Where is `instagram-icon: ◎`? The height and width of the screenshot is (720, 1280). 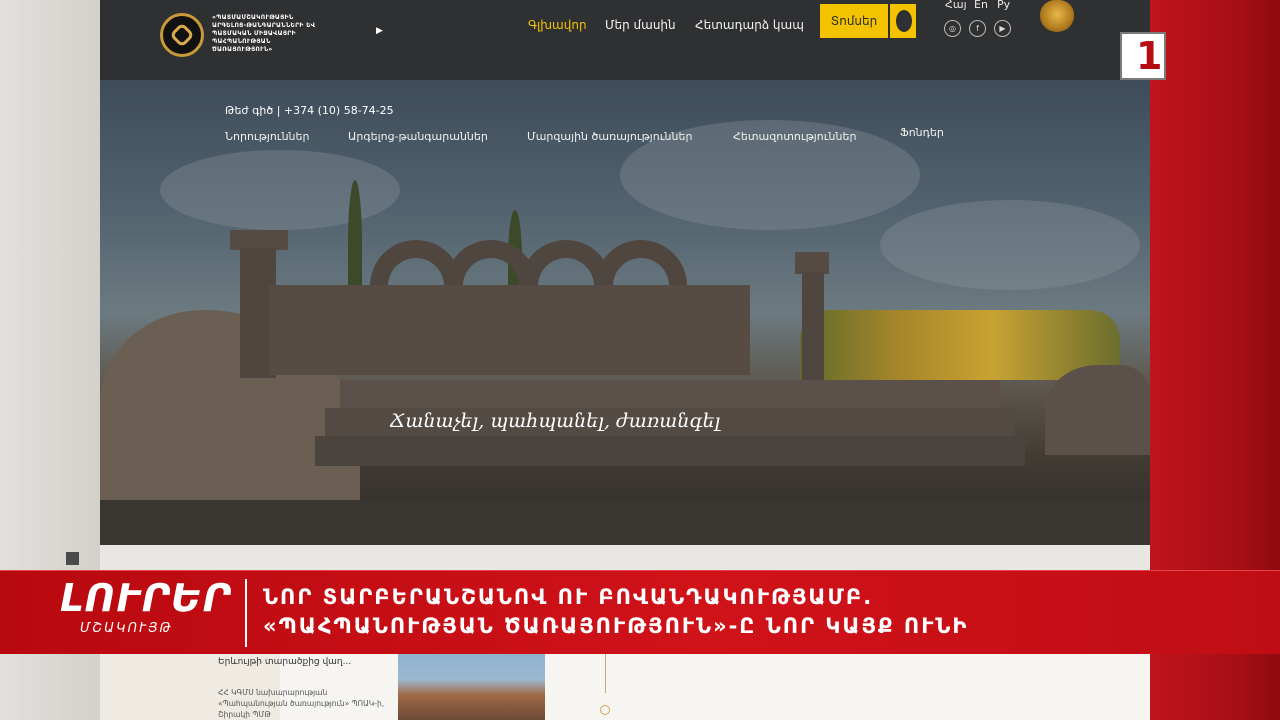 instagram-icon: ◎ is located at coordinates (952, 28).